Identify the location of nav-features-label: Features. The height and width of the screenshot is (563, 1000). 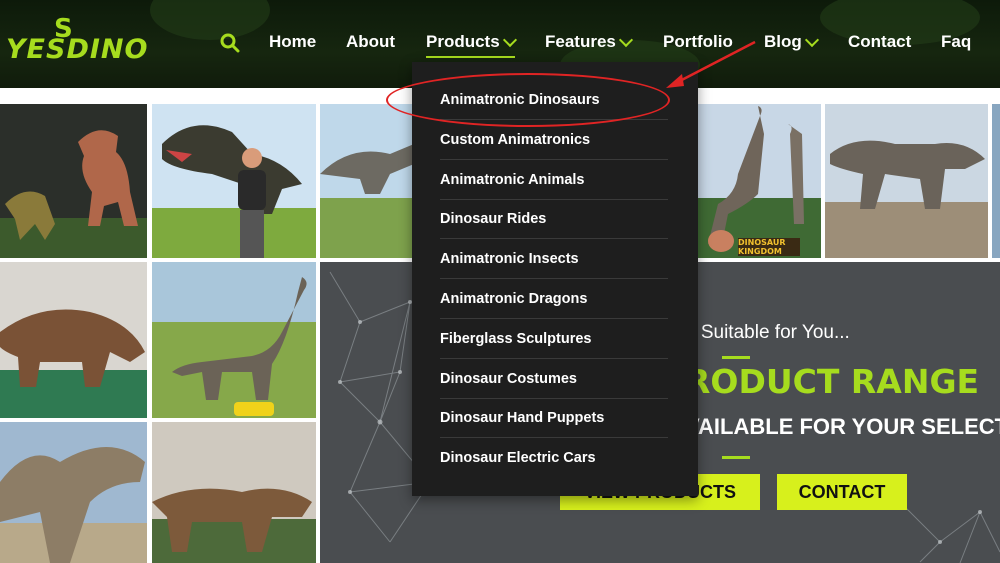
(580, 41).